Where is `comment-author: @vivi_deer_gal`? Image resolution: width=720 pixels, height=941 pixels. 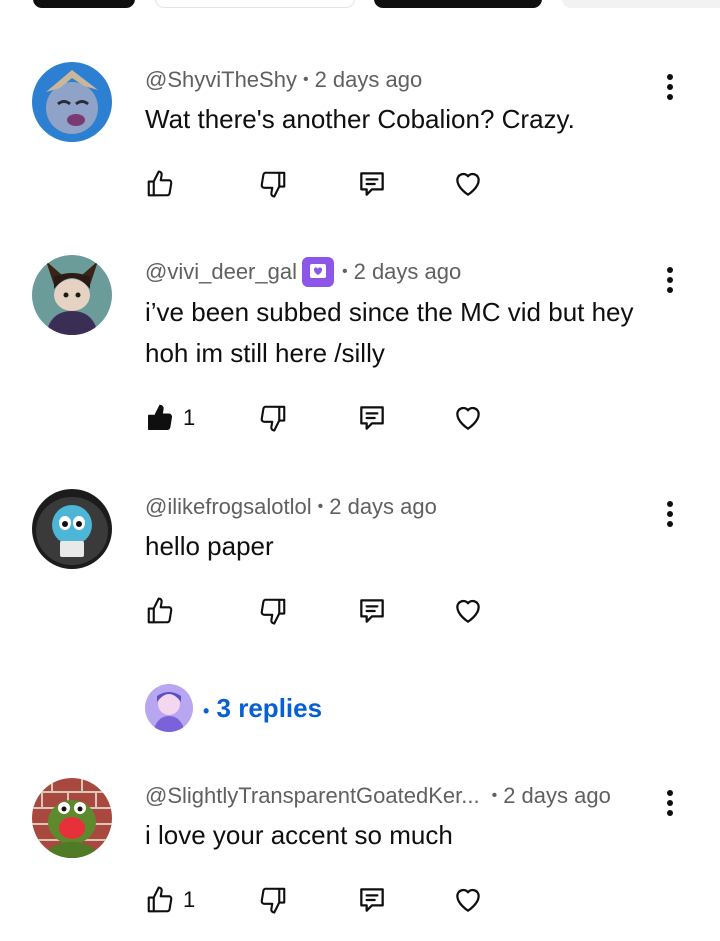
comment-author: @vivi_deer_gal is located at coordinates (221, 272).